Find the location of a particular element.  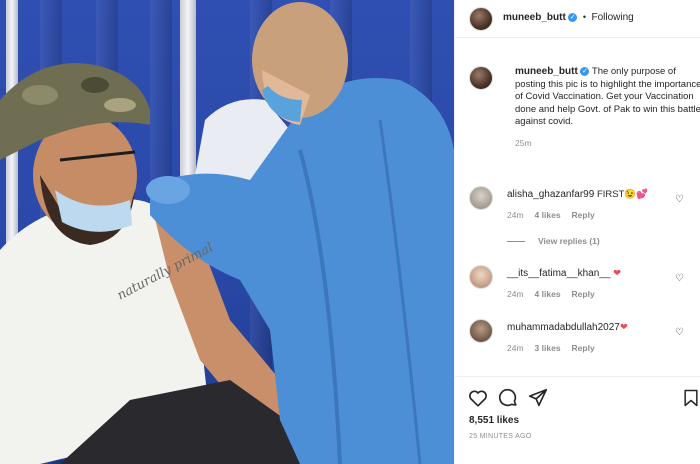

author-username: muneeb_butt is located at coordinates (534, 17).